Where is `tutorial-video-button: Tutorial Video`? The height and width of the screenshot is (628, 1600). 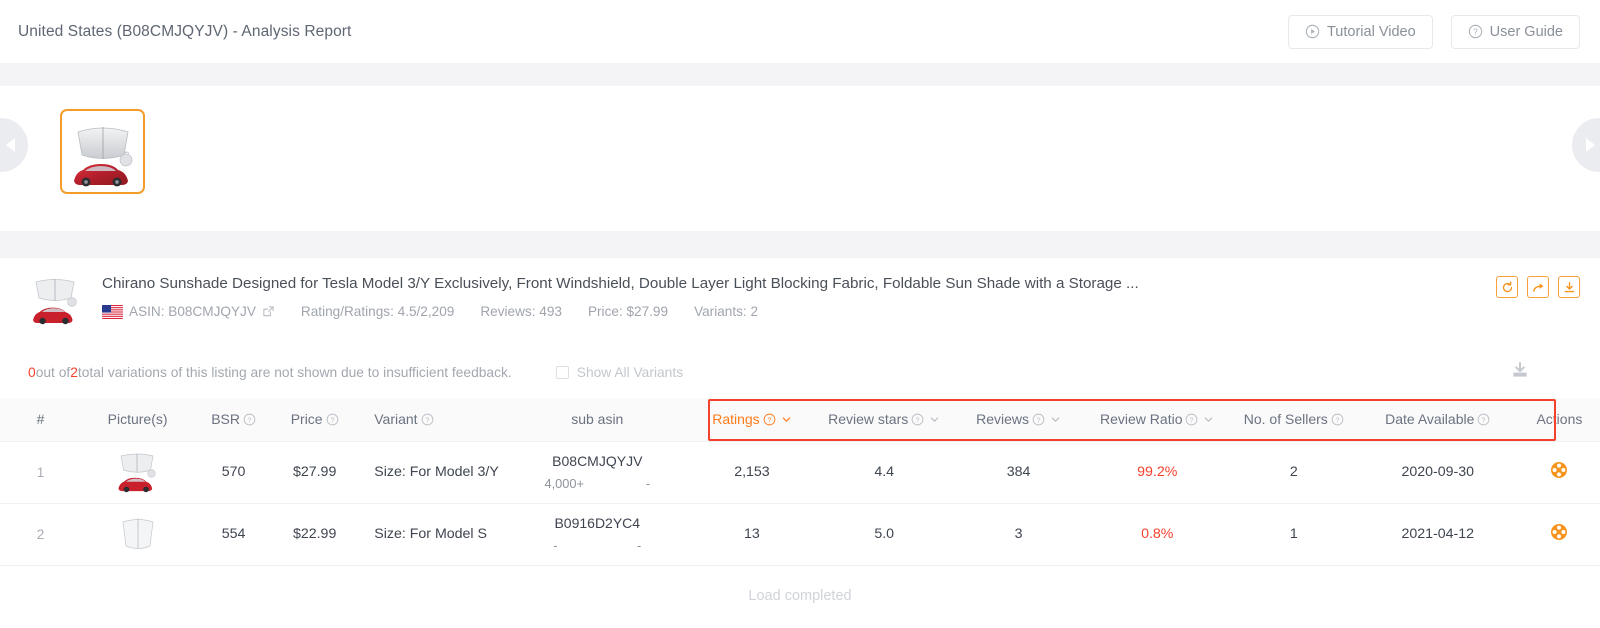
tutorial-video-button: Tutorial Video is located at coordinates (1360, 31).